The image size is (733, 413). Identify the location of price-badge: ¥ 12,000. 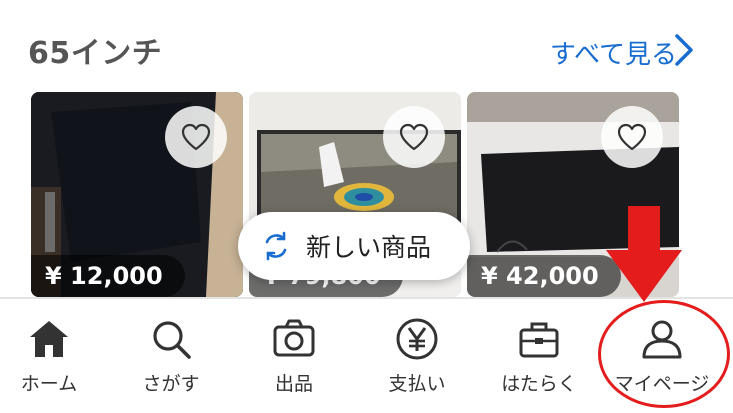
(108, 276).